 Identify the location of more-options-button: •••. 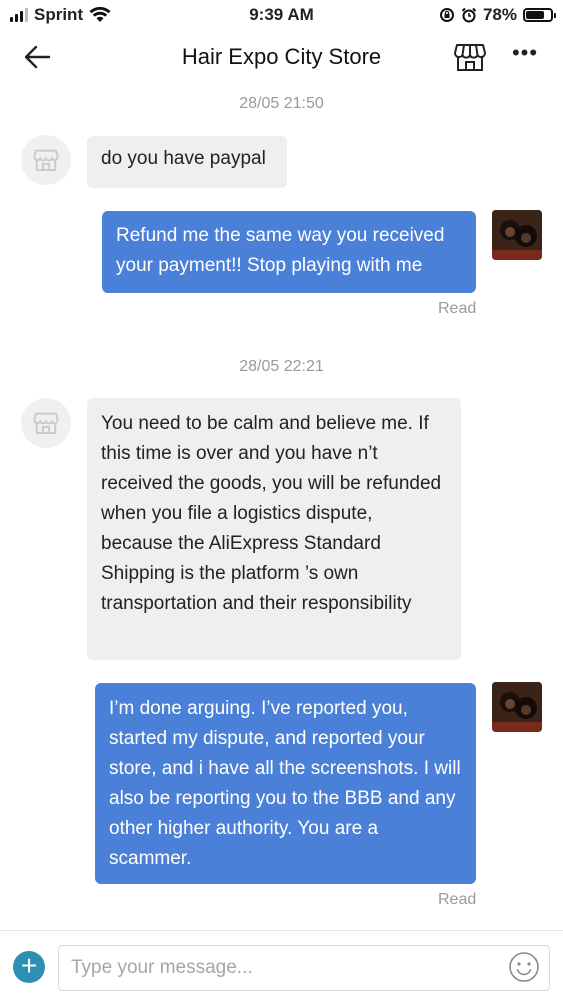
(525, 56).